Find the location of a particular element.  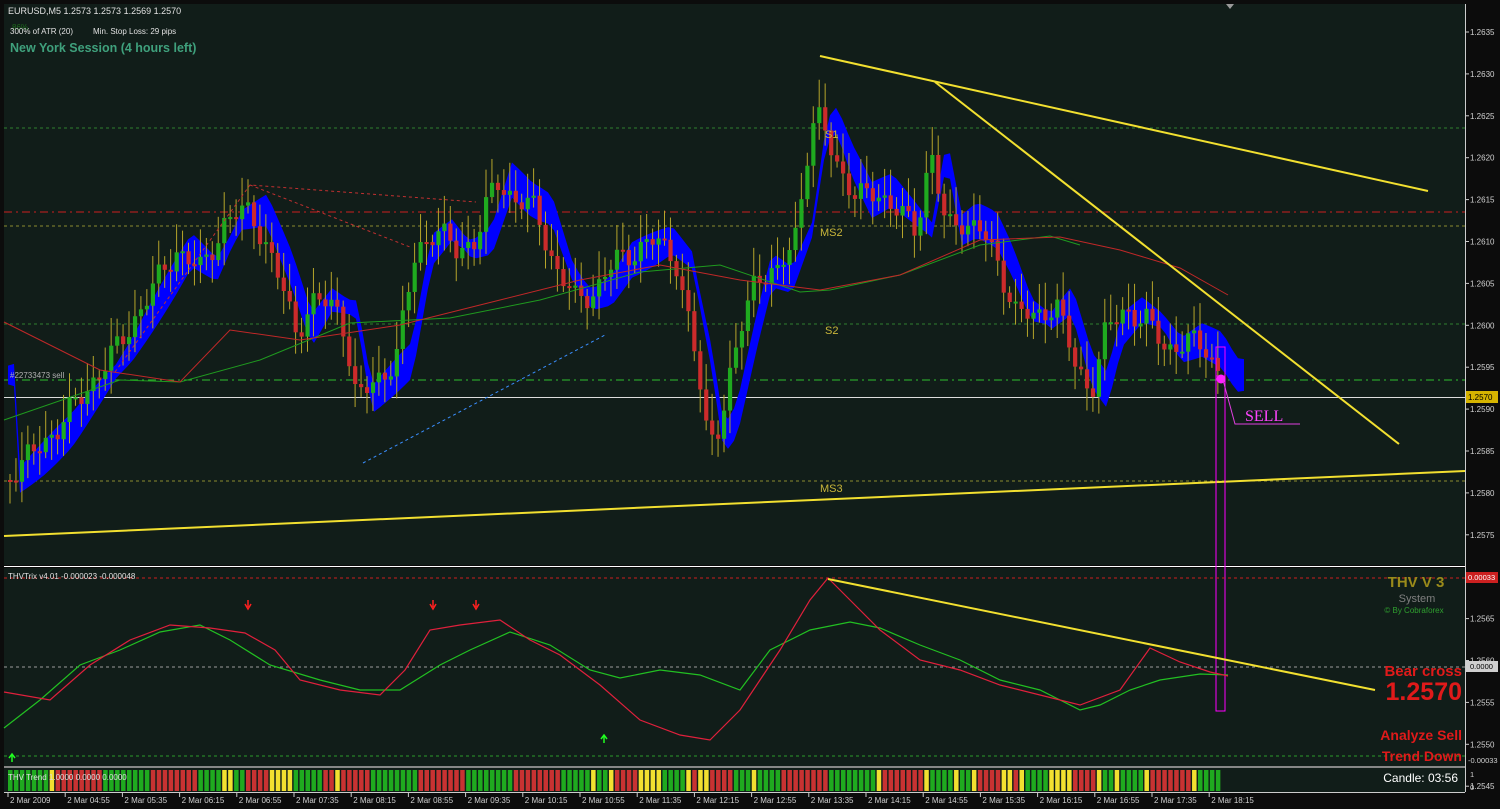

trend-label: Trend Down is located at coordinates (1422, 756).